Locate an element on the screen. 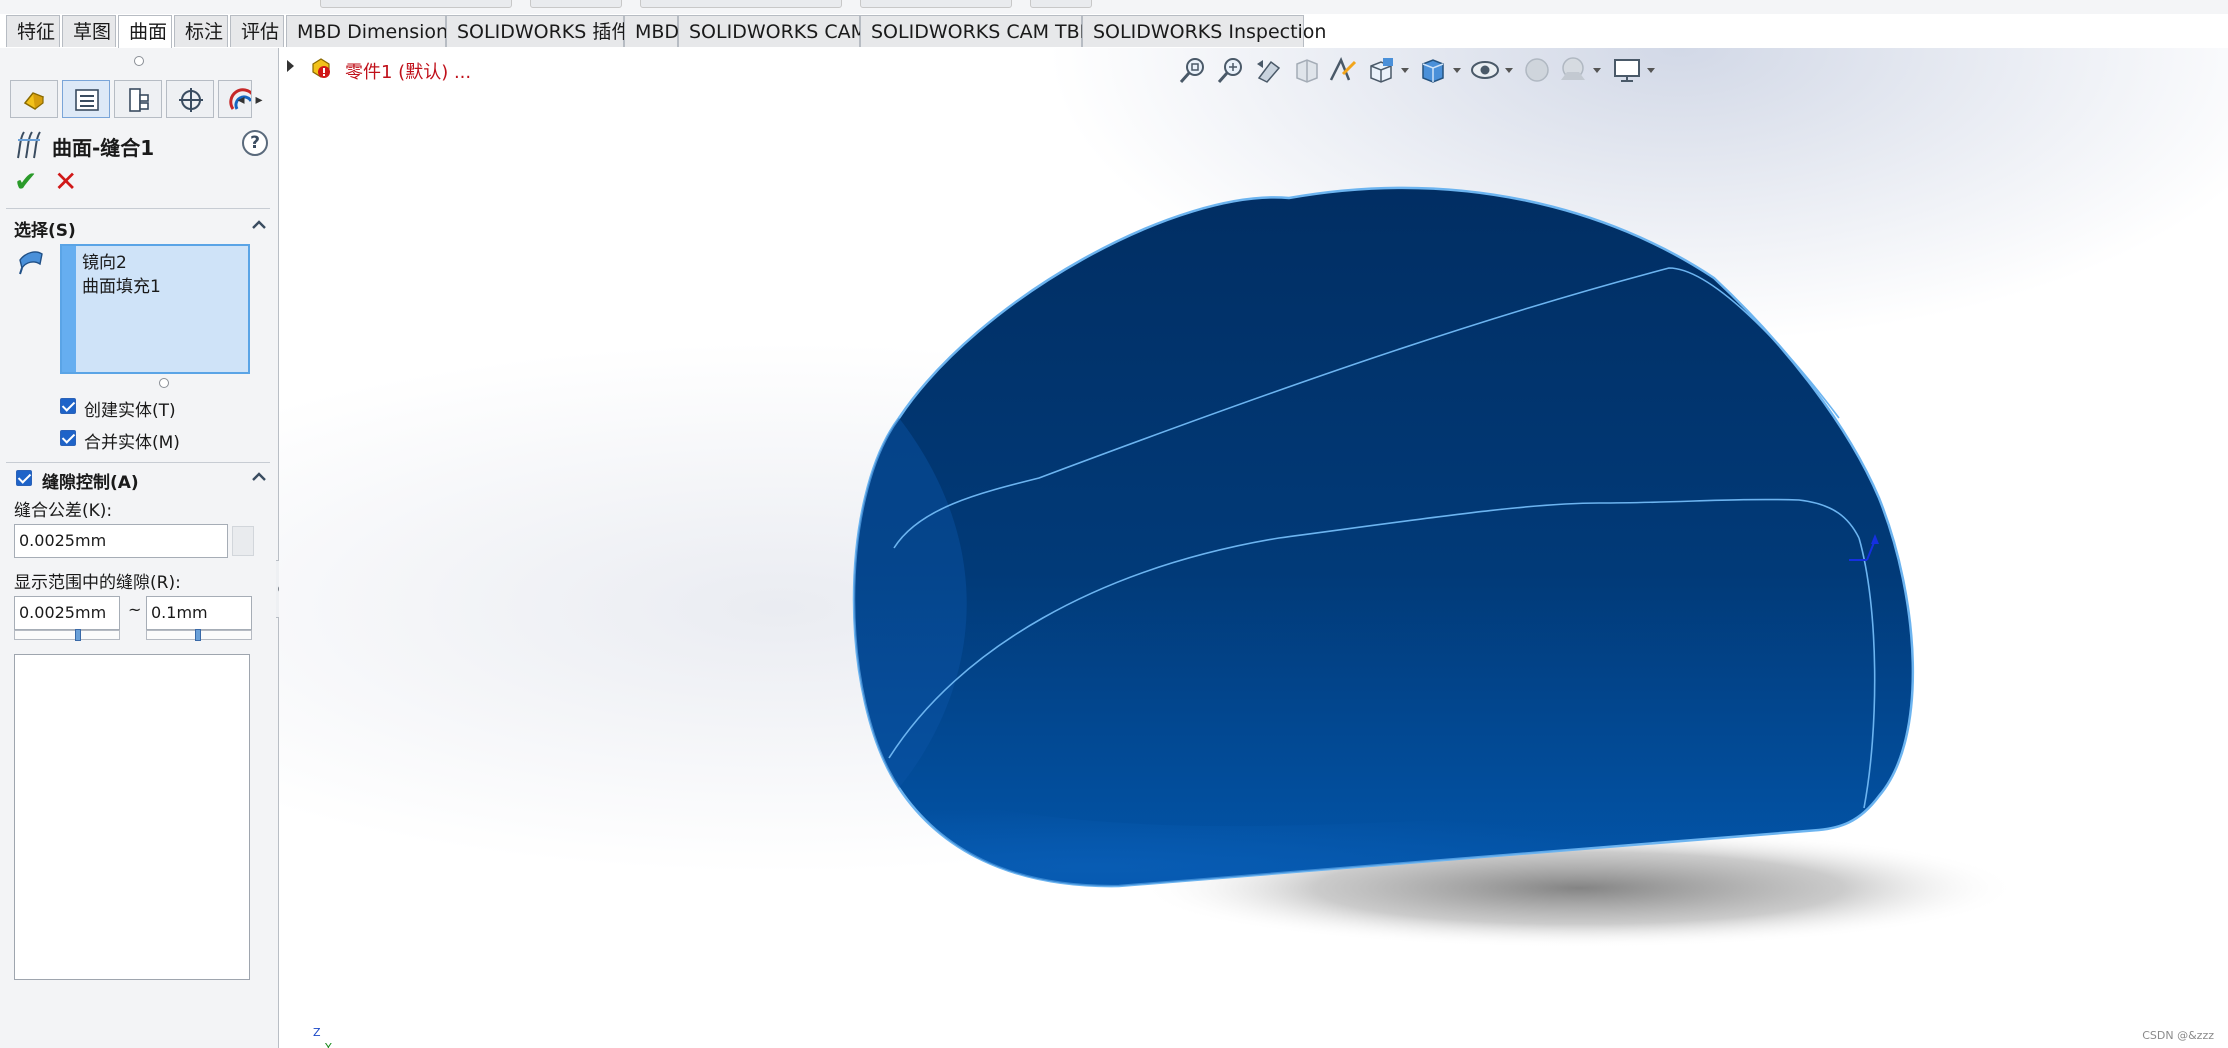  selections-section-title: 选择(S) is located at coordinates (45, 231).